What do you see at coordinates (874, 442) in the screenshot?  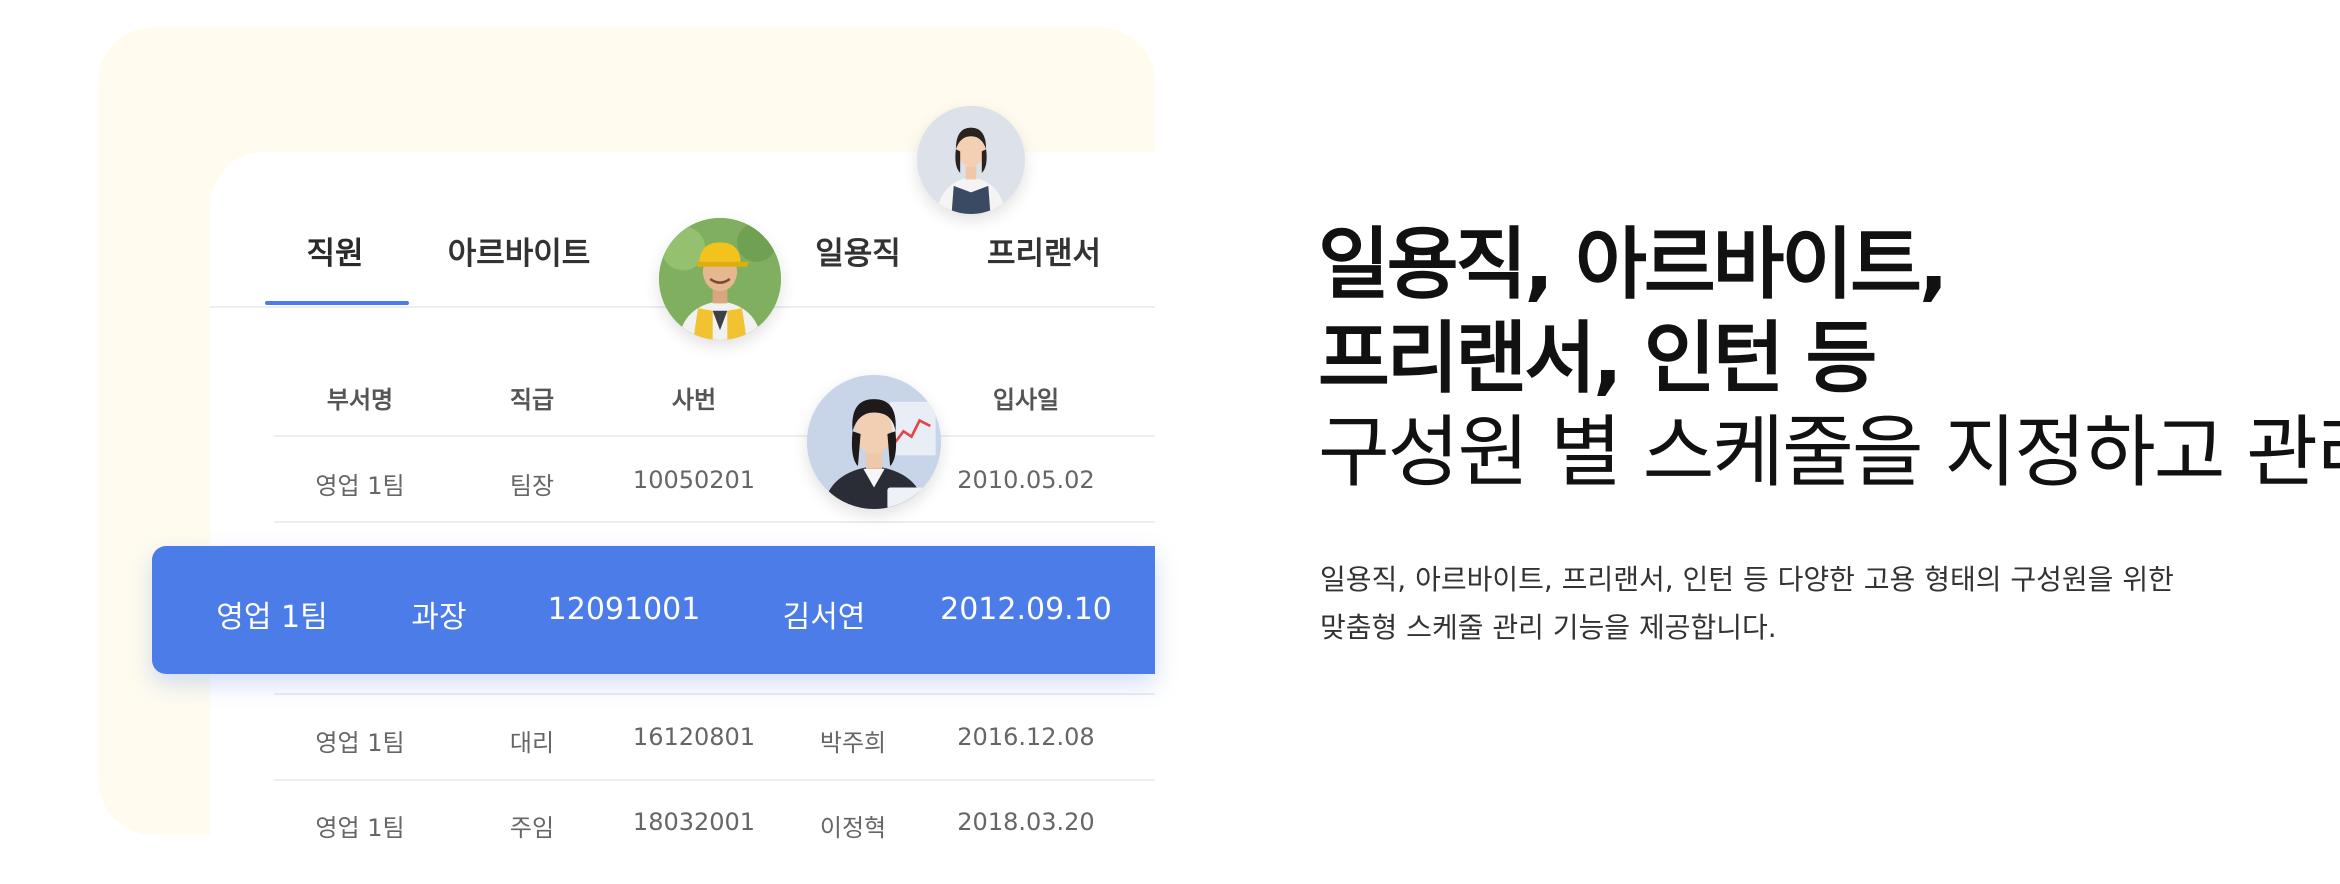 I see `avatar-office-woman-icon` at bounding box center [874, 442].